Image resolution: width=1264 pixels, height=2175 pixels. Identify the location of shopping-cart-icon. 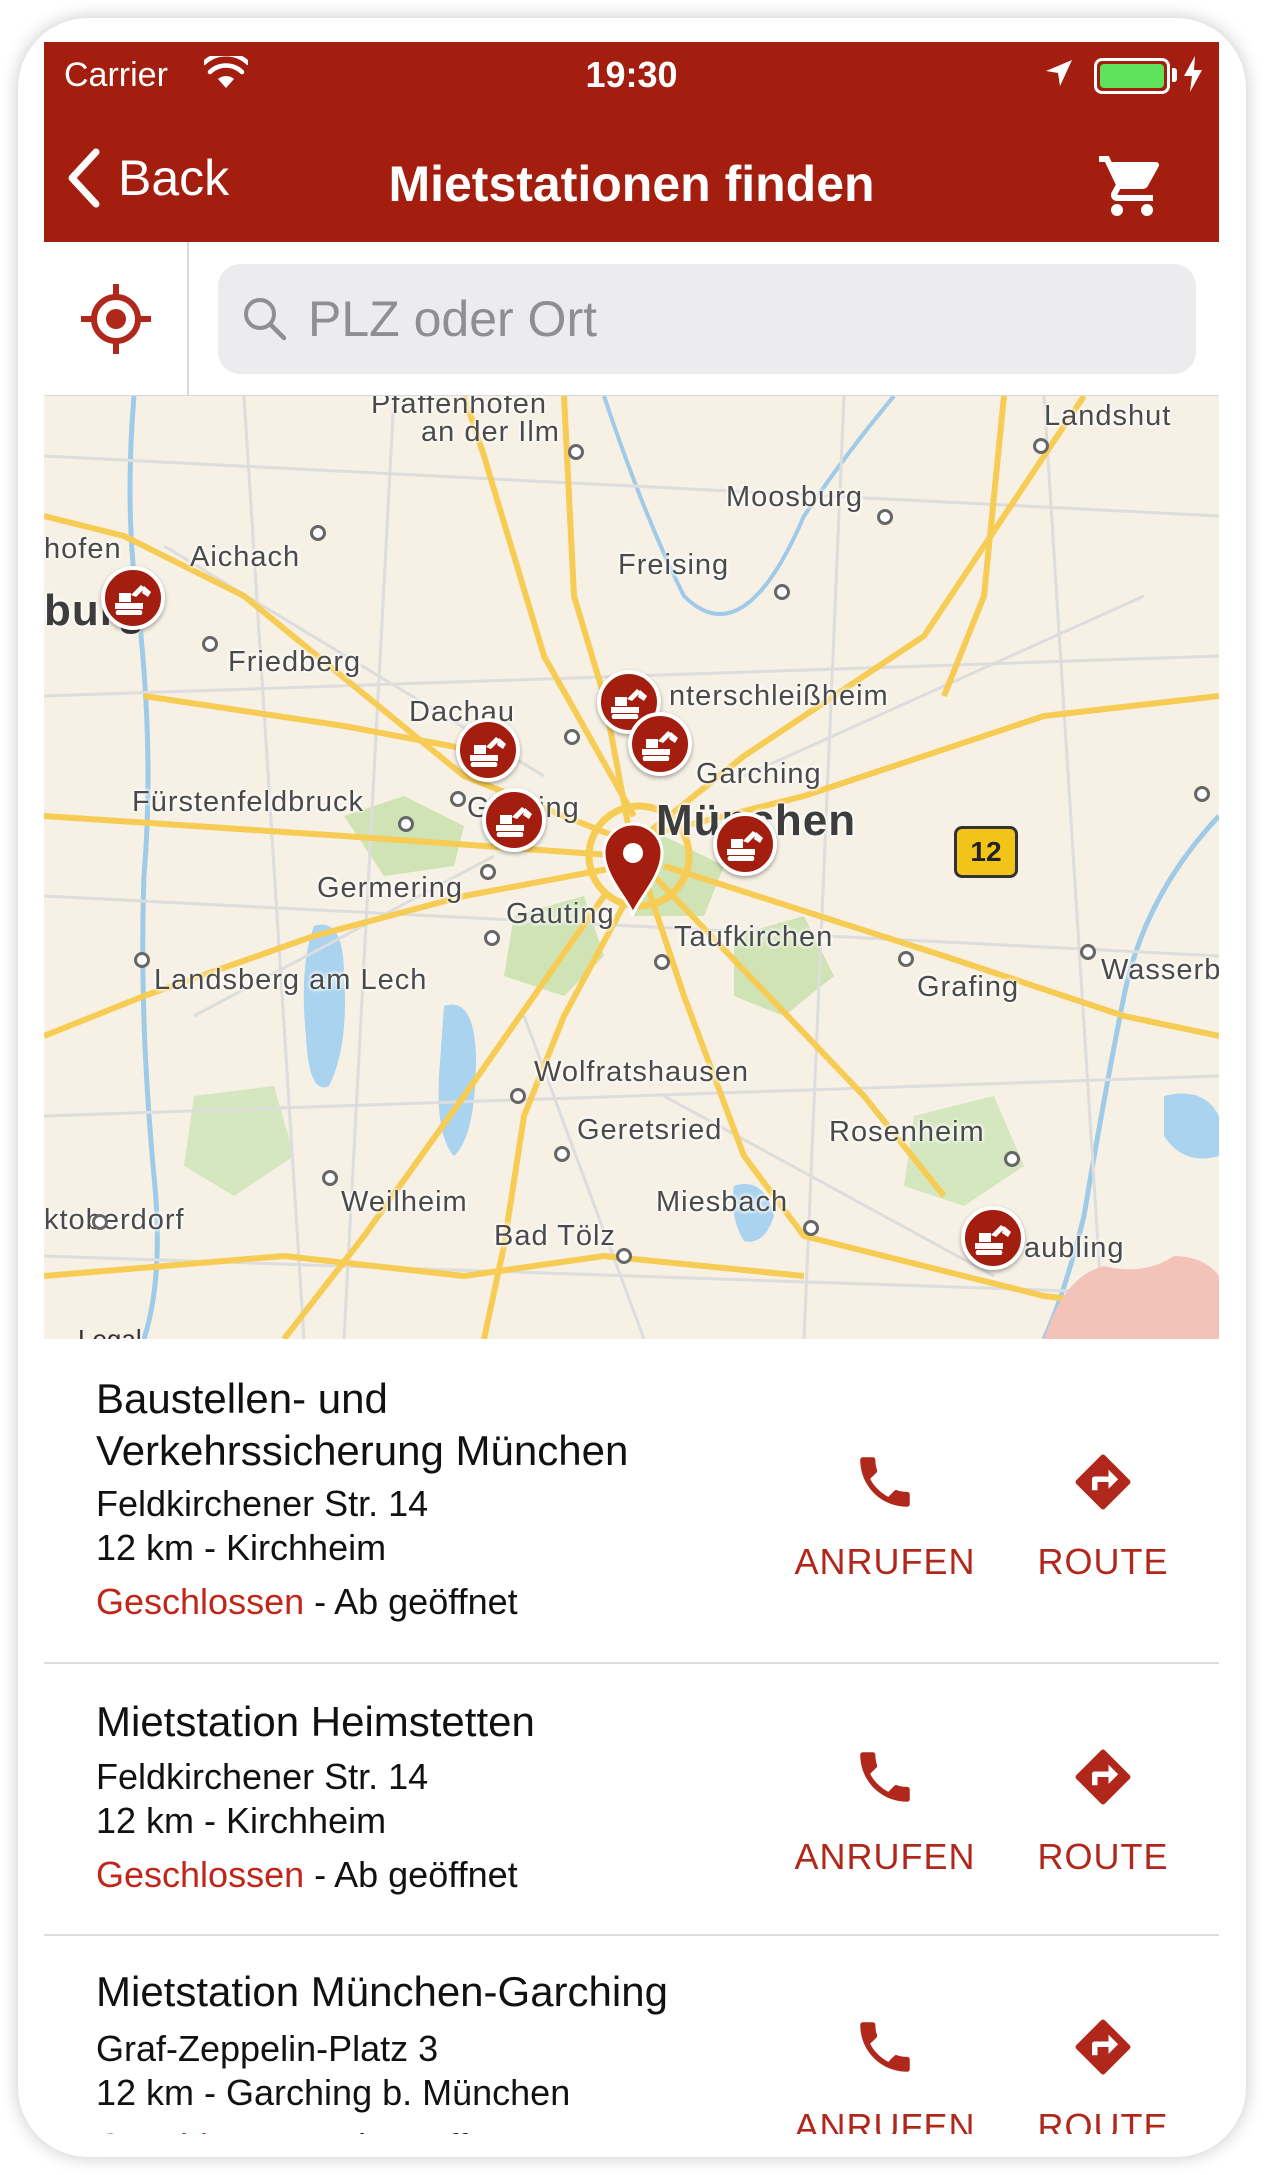
(1132, 186).